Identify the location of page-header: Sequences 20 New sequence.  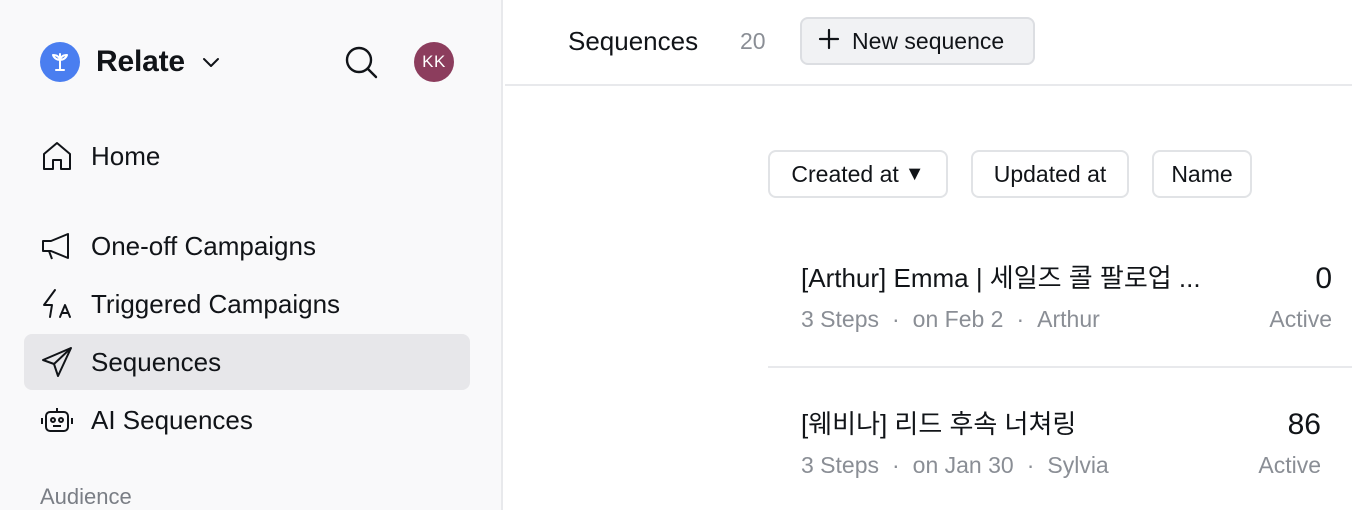
(928, 43).